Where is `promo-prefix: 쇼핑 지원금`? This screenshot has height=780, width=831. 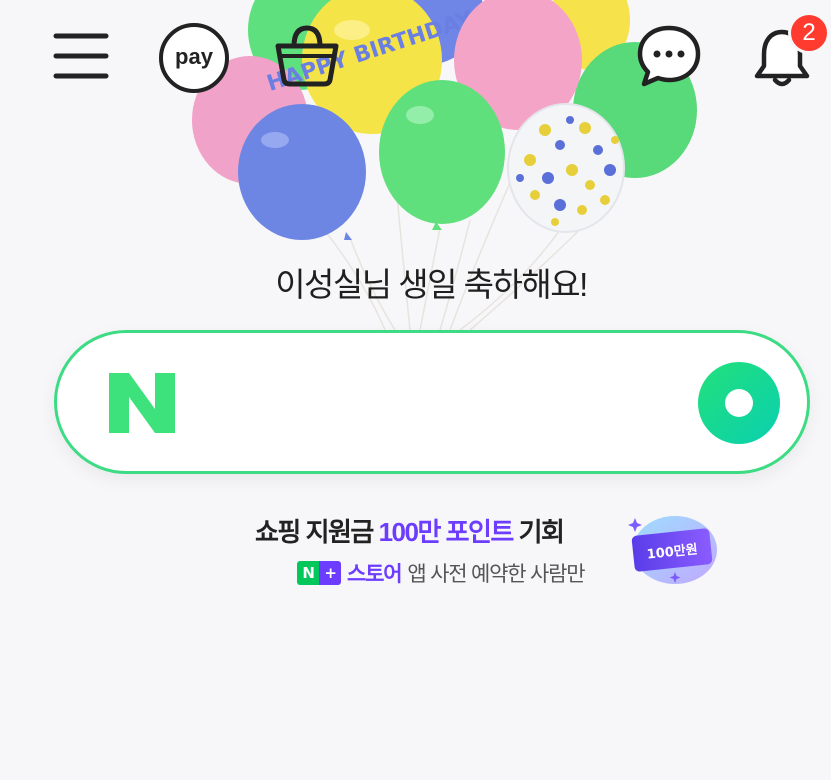
promo-prefix: 쇼핑 지원금 is located at coordinates (317, 532).